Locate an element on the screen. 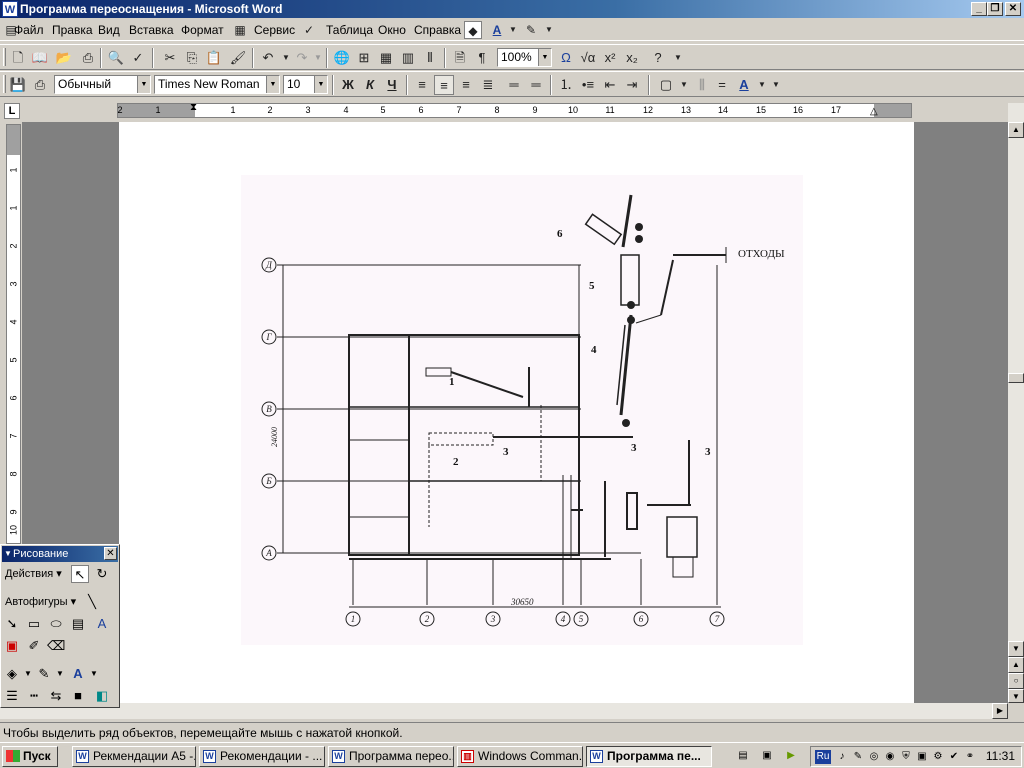 This screenshot has width=1024, height=768. align-center-icon: ≡ is located at coordinates (444, 85).